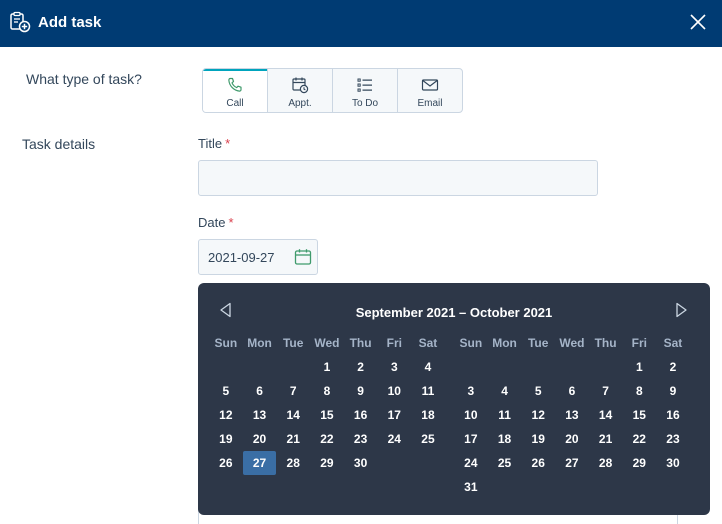  I want to click on calendar-icon, so click(303, 257).